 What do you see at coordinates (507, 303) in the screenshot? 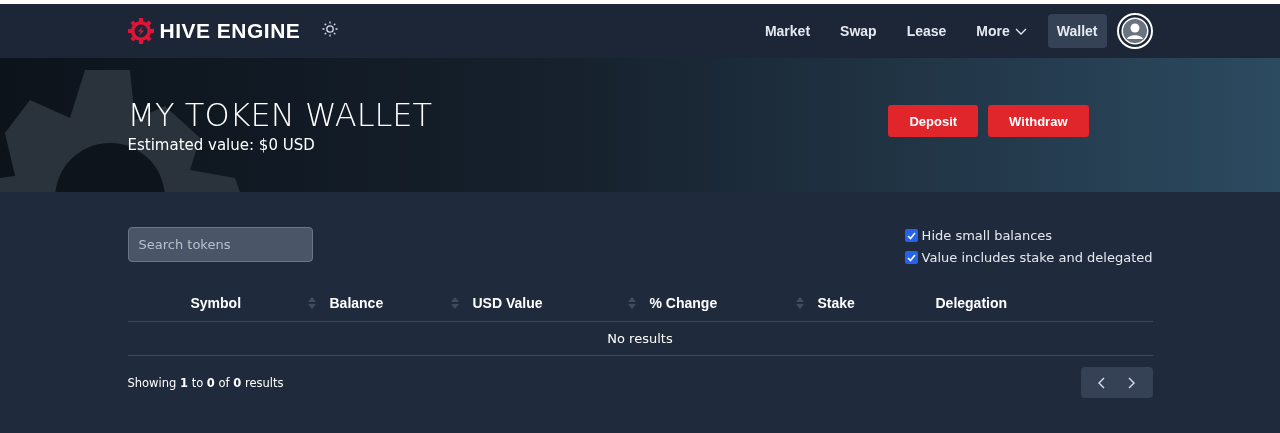
I see `column-header: USD Value` at bounding box center [507, 303].